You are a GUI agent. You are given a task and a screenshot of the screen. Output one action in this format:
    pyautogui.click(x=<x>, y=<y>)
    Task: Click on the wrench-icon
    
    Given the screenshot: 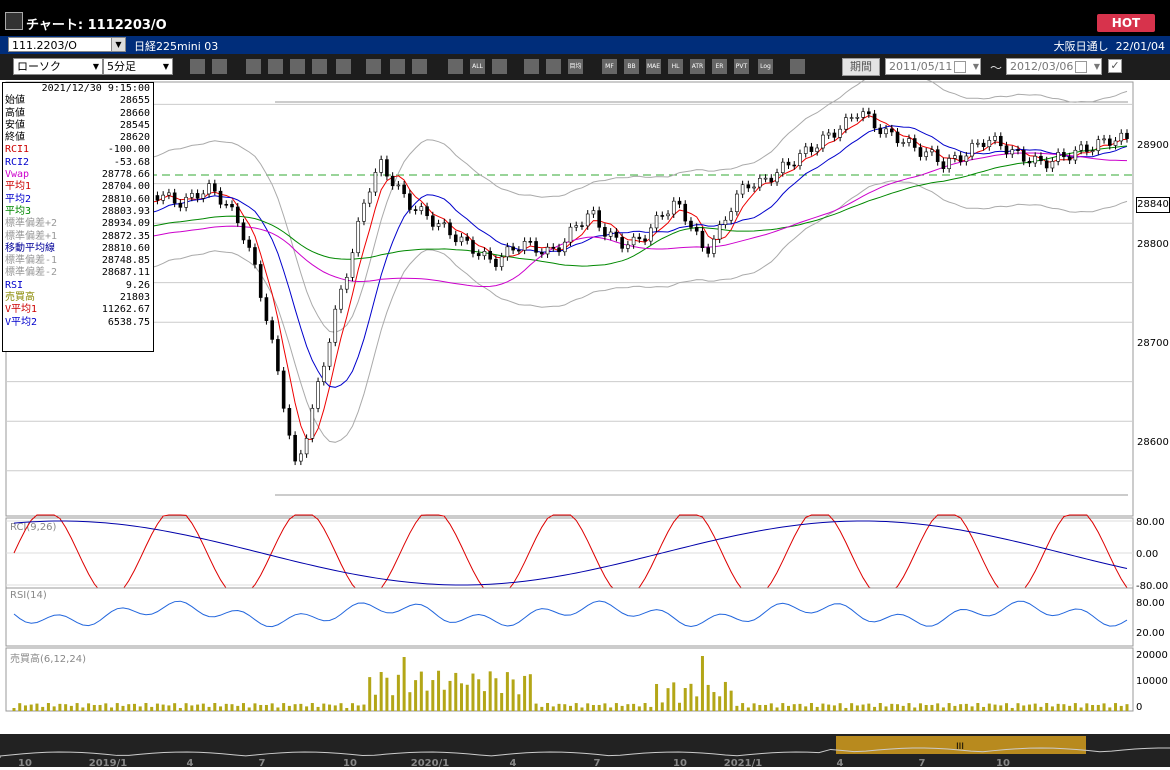 What is the action you would take?
    pyautogui.click(x=531, y=66)
    